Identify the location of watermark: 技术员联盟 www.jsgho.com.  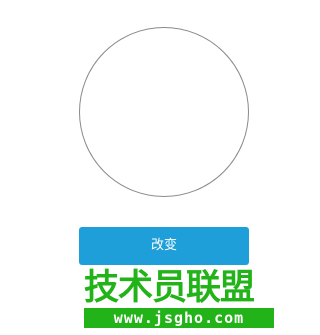
(179, 299).